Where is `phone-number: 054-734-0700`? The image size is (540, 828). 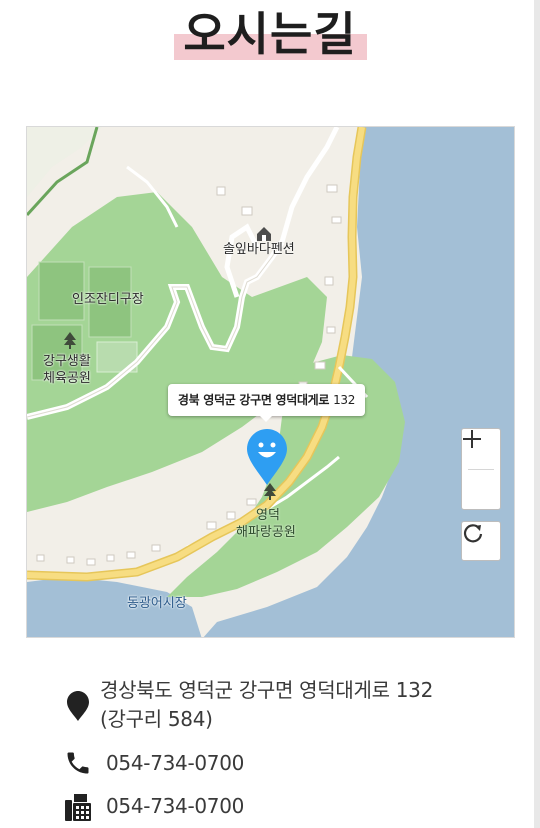 phone-number: 054-734-0700 is located at coordinates (175, 763).